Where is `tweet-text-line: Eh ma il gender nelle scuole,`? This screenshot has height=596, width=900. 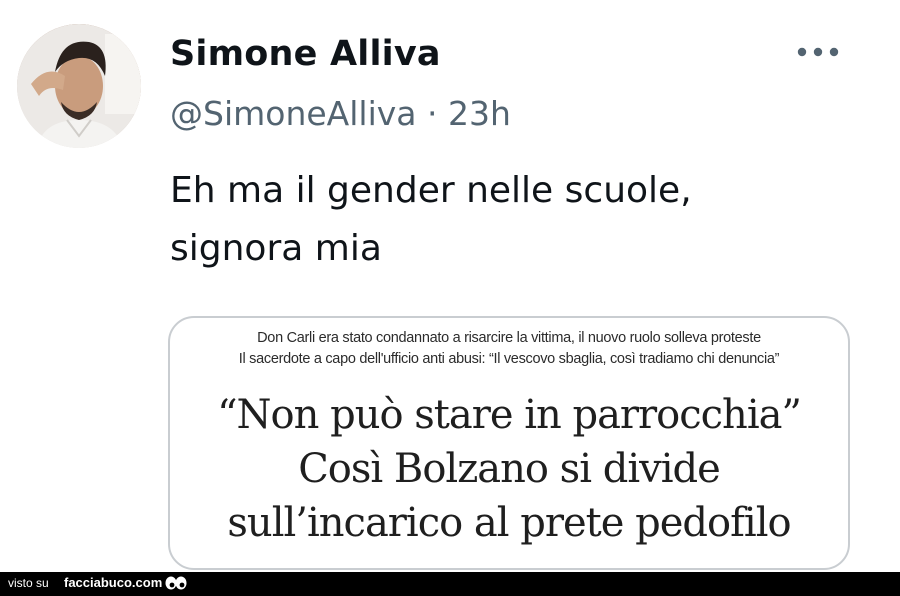
tweet-text-line: Eh ma il gender nelle scuole, is located at coordinates (431, 190).